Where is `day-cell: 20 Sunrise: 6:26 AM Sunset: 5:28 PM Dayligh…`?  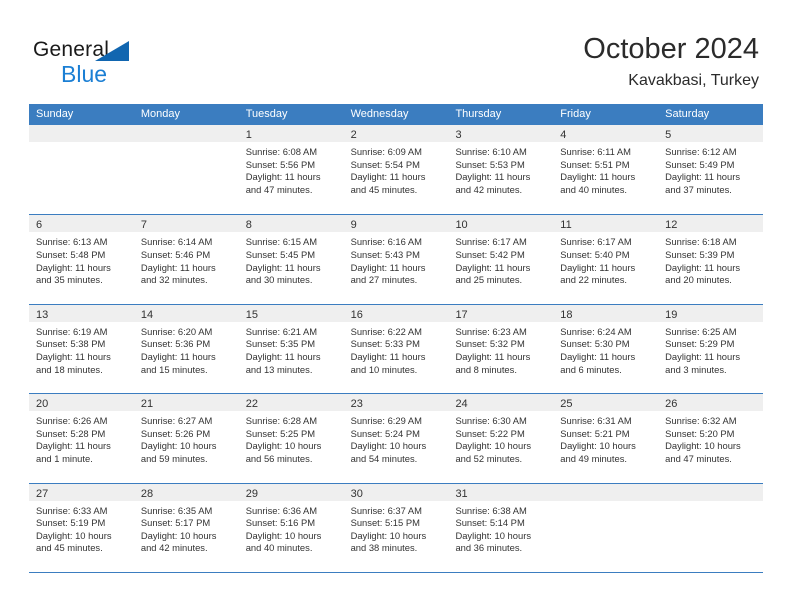
day-cell: 20 Sunrise: 6:26 AM Sunset: 5:28 PM Dayligh… is located at coordinates (81, 438).